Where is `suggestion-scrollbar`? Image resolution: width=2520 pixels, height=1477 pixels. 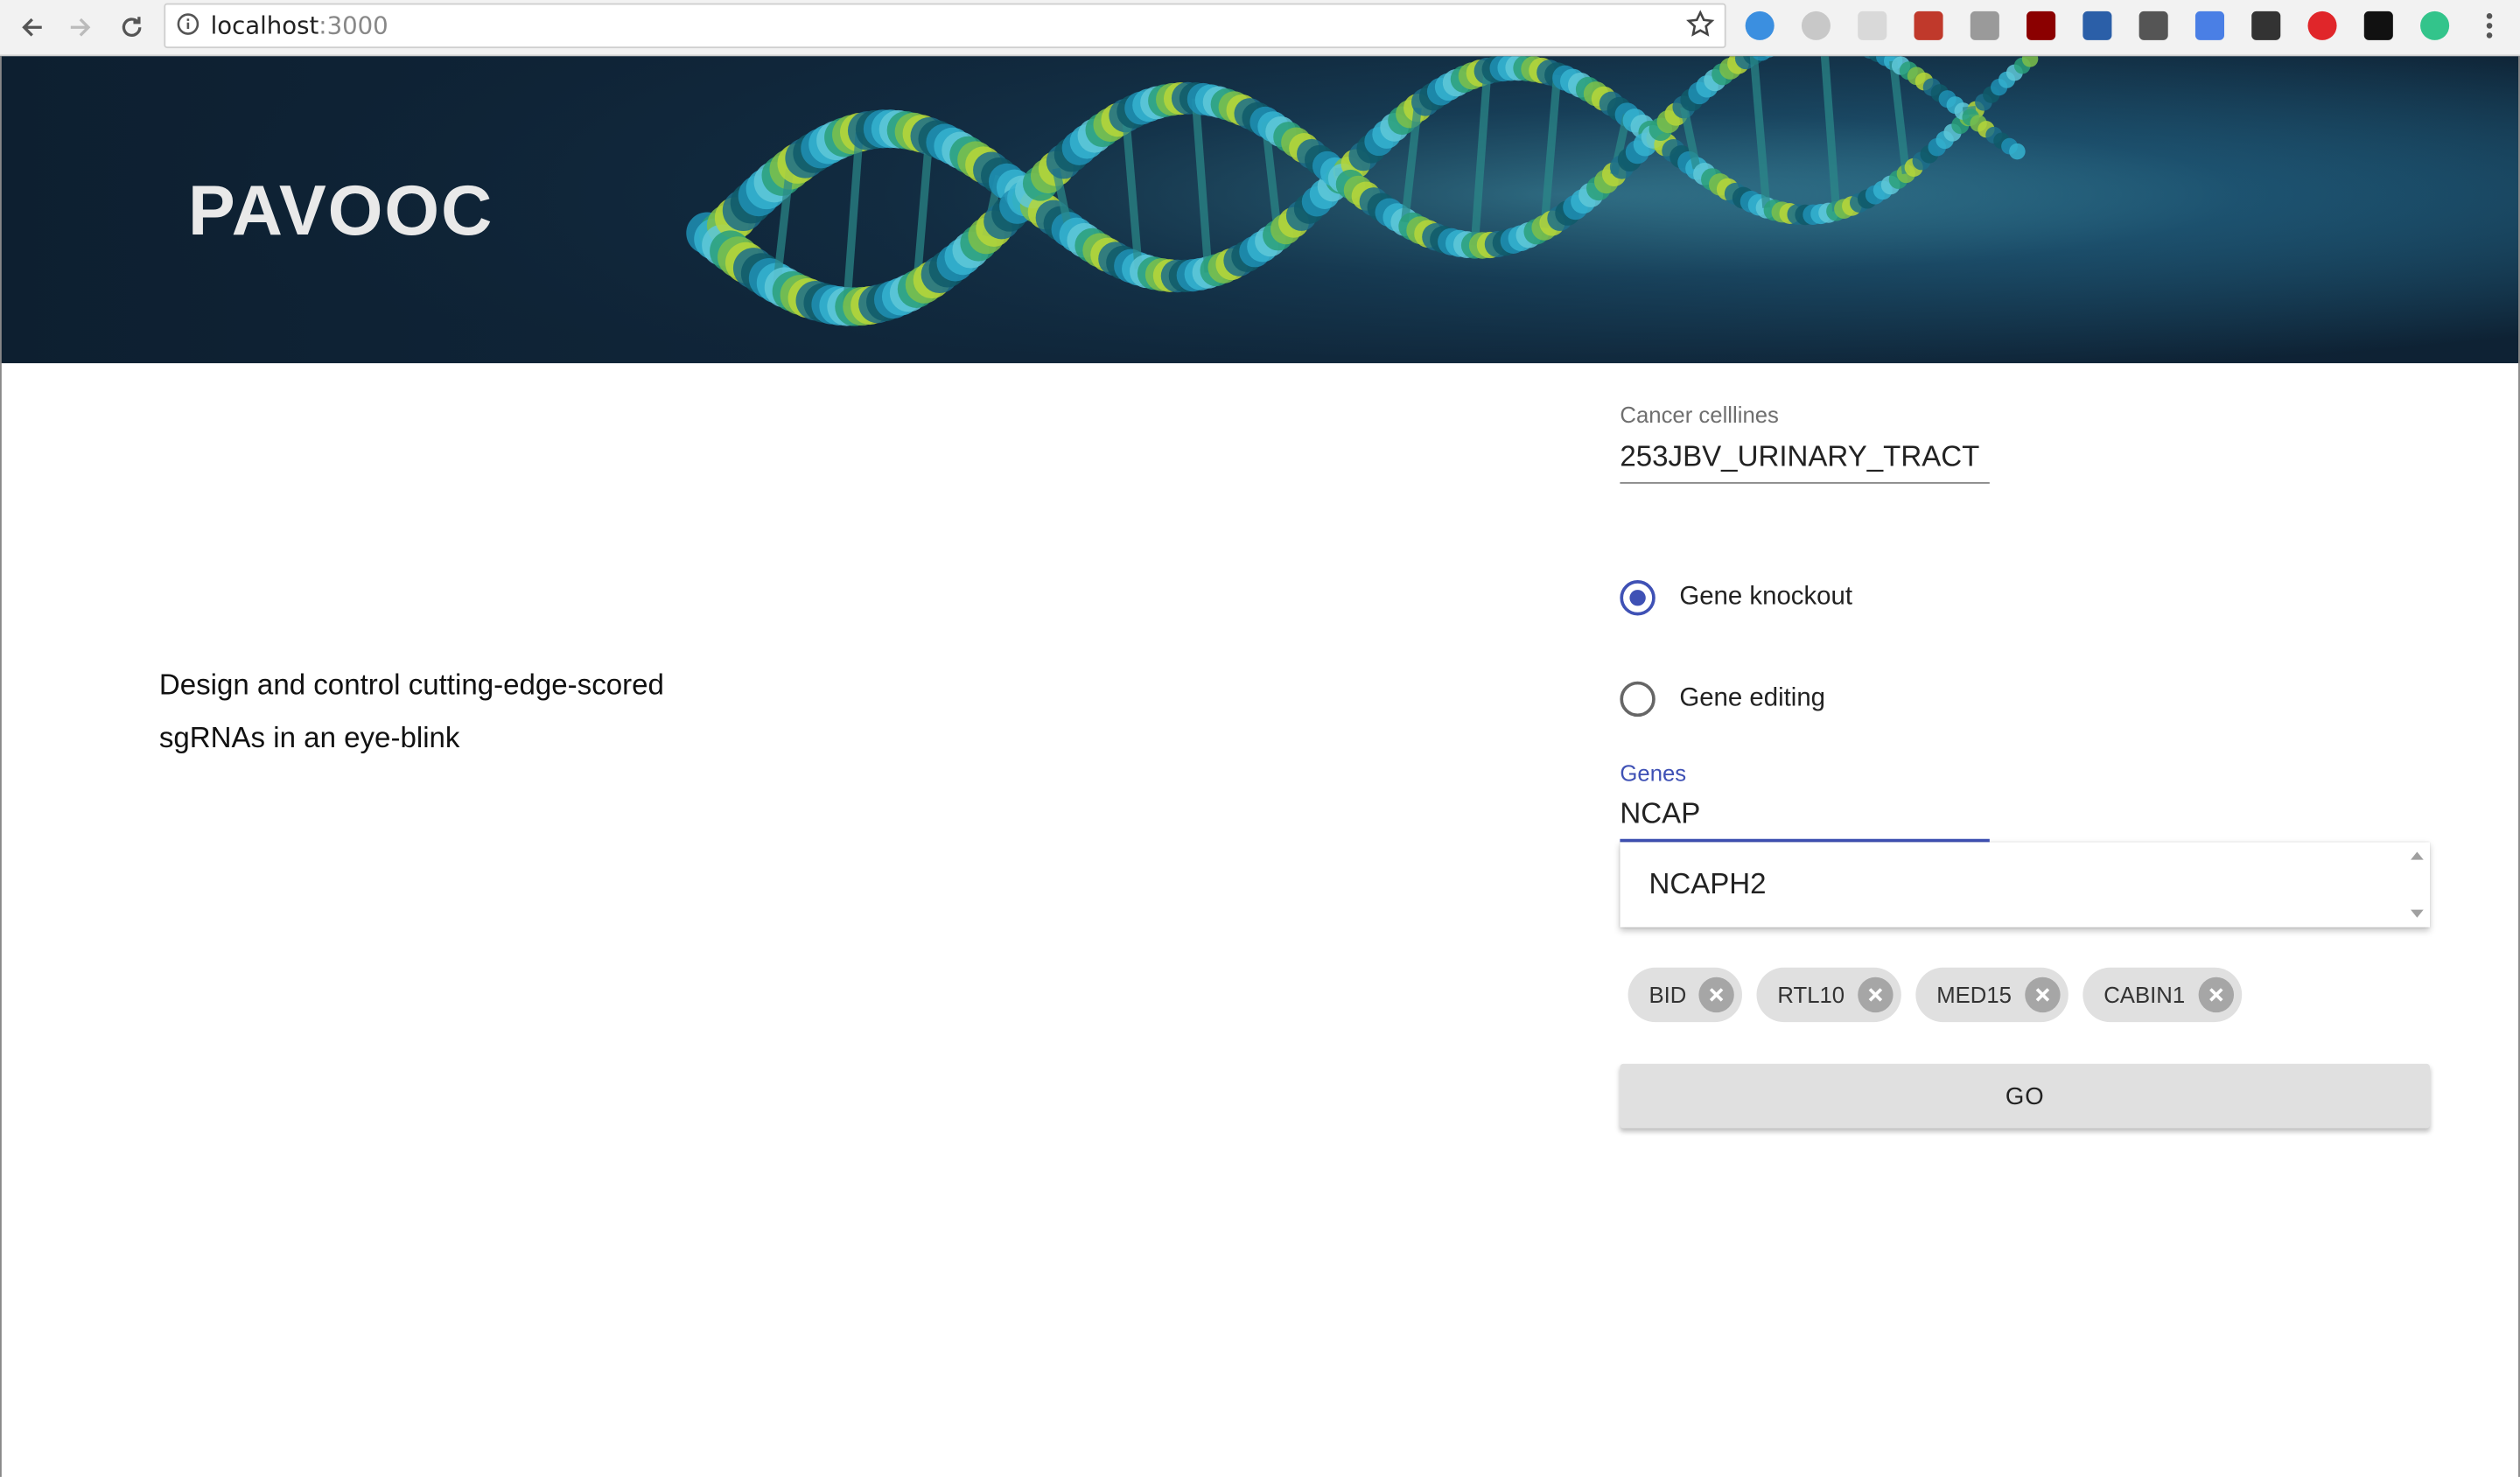 suggestion-scrollbar is located at coordinates (2417, 884).